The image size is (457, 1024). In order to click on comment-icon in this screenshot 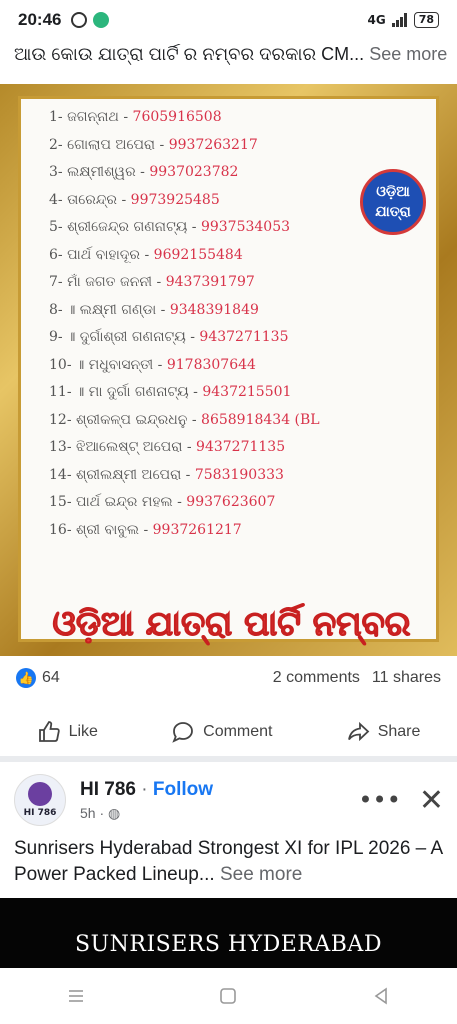, I will do `click(183, 732)`.